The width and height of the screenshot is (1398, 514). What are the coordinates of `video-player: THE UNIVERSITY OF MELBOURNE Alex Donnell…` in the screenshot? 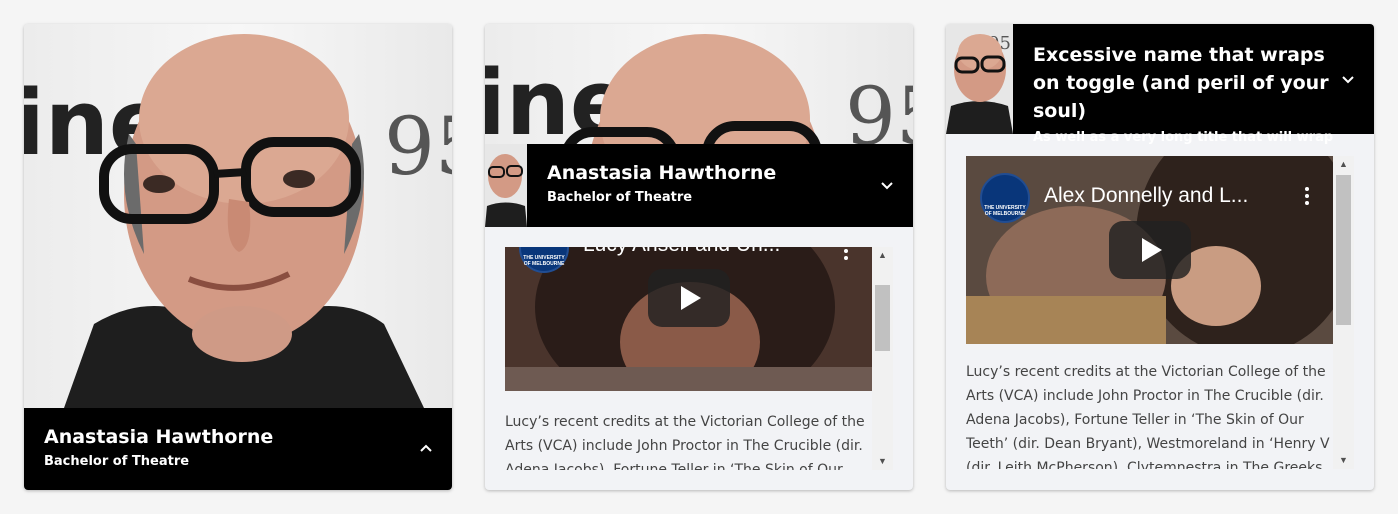 It's located at (1149, 250).